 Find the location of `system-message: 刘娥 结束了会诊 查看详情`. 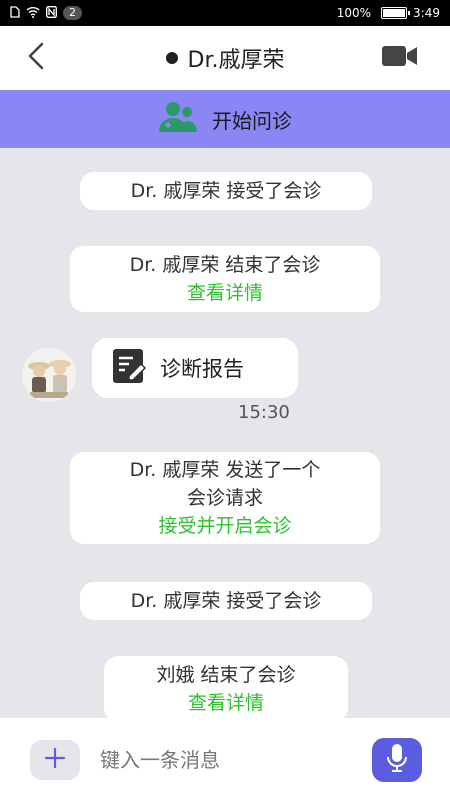

system-message: 刘娥 结束了会诊 查看详情 is located at coordinates (226, 687).